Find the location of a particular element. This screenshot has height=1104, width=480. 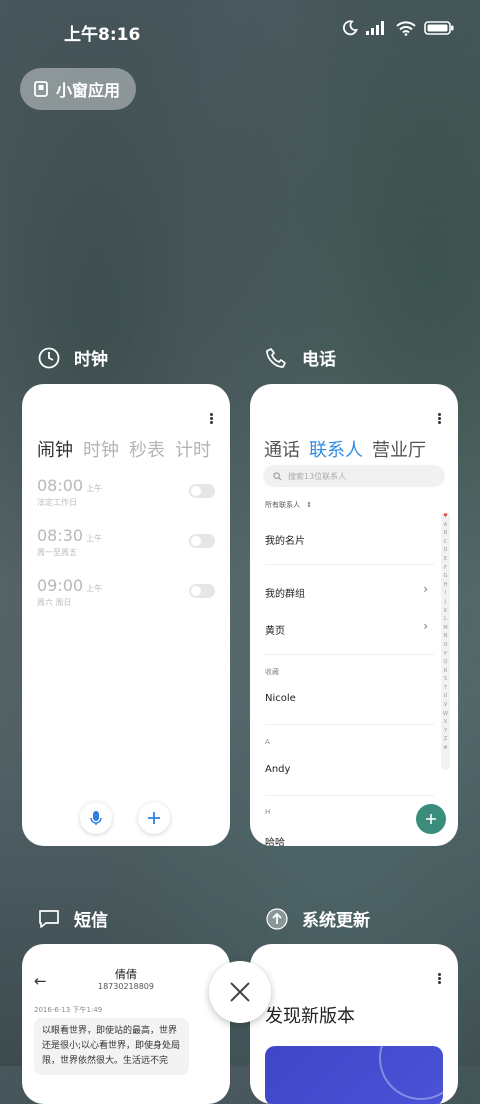

sms-contact-name: 倩倩 is located at coordinates (126, 974).